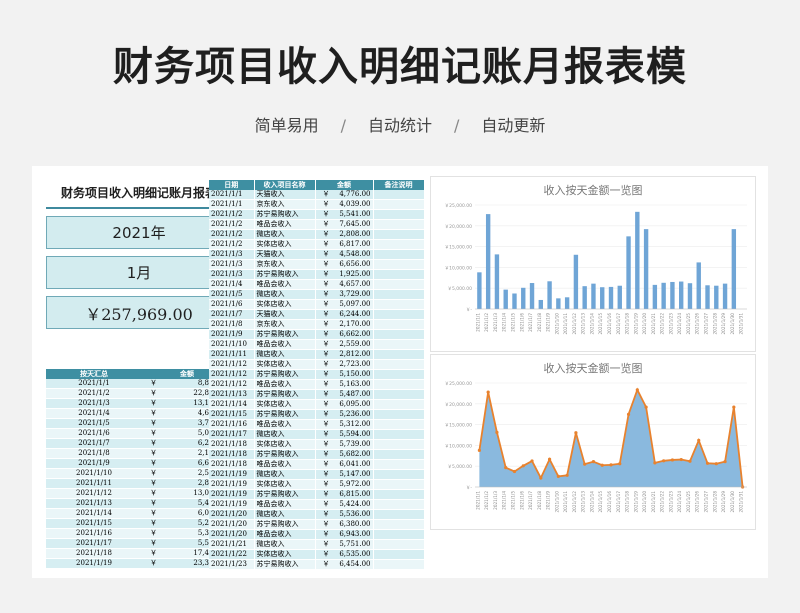  What do you see at coordinates (139, 312) in the screenshot?
I see `total-amount: ￥257,969.00` at bounding box center [139, 312].